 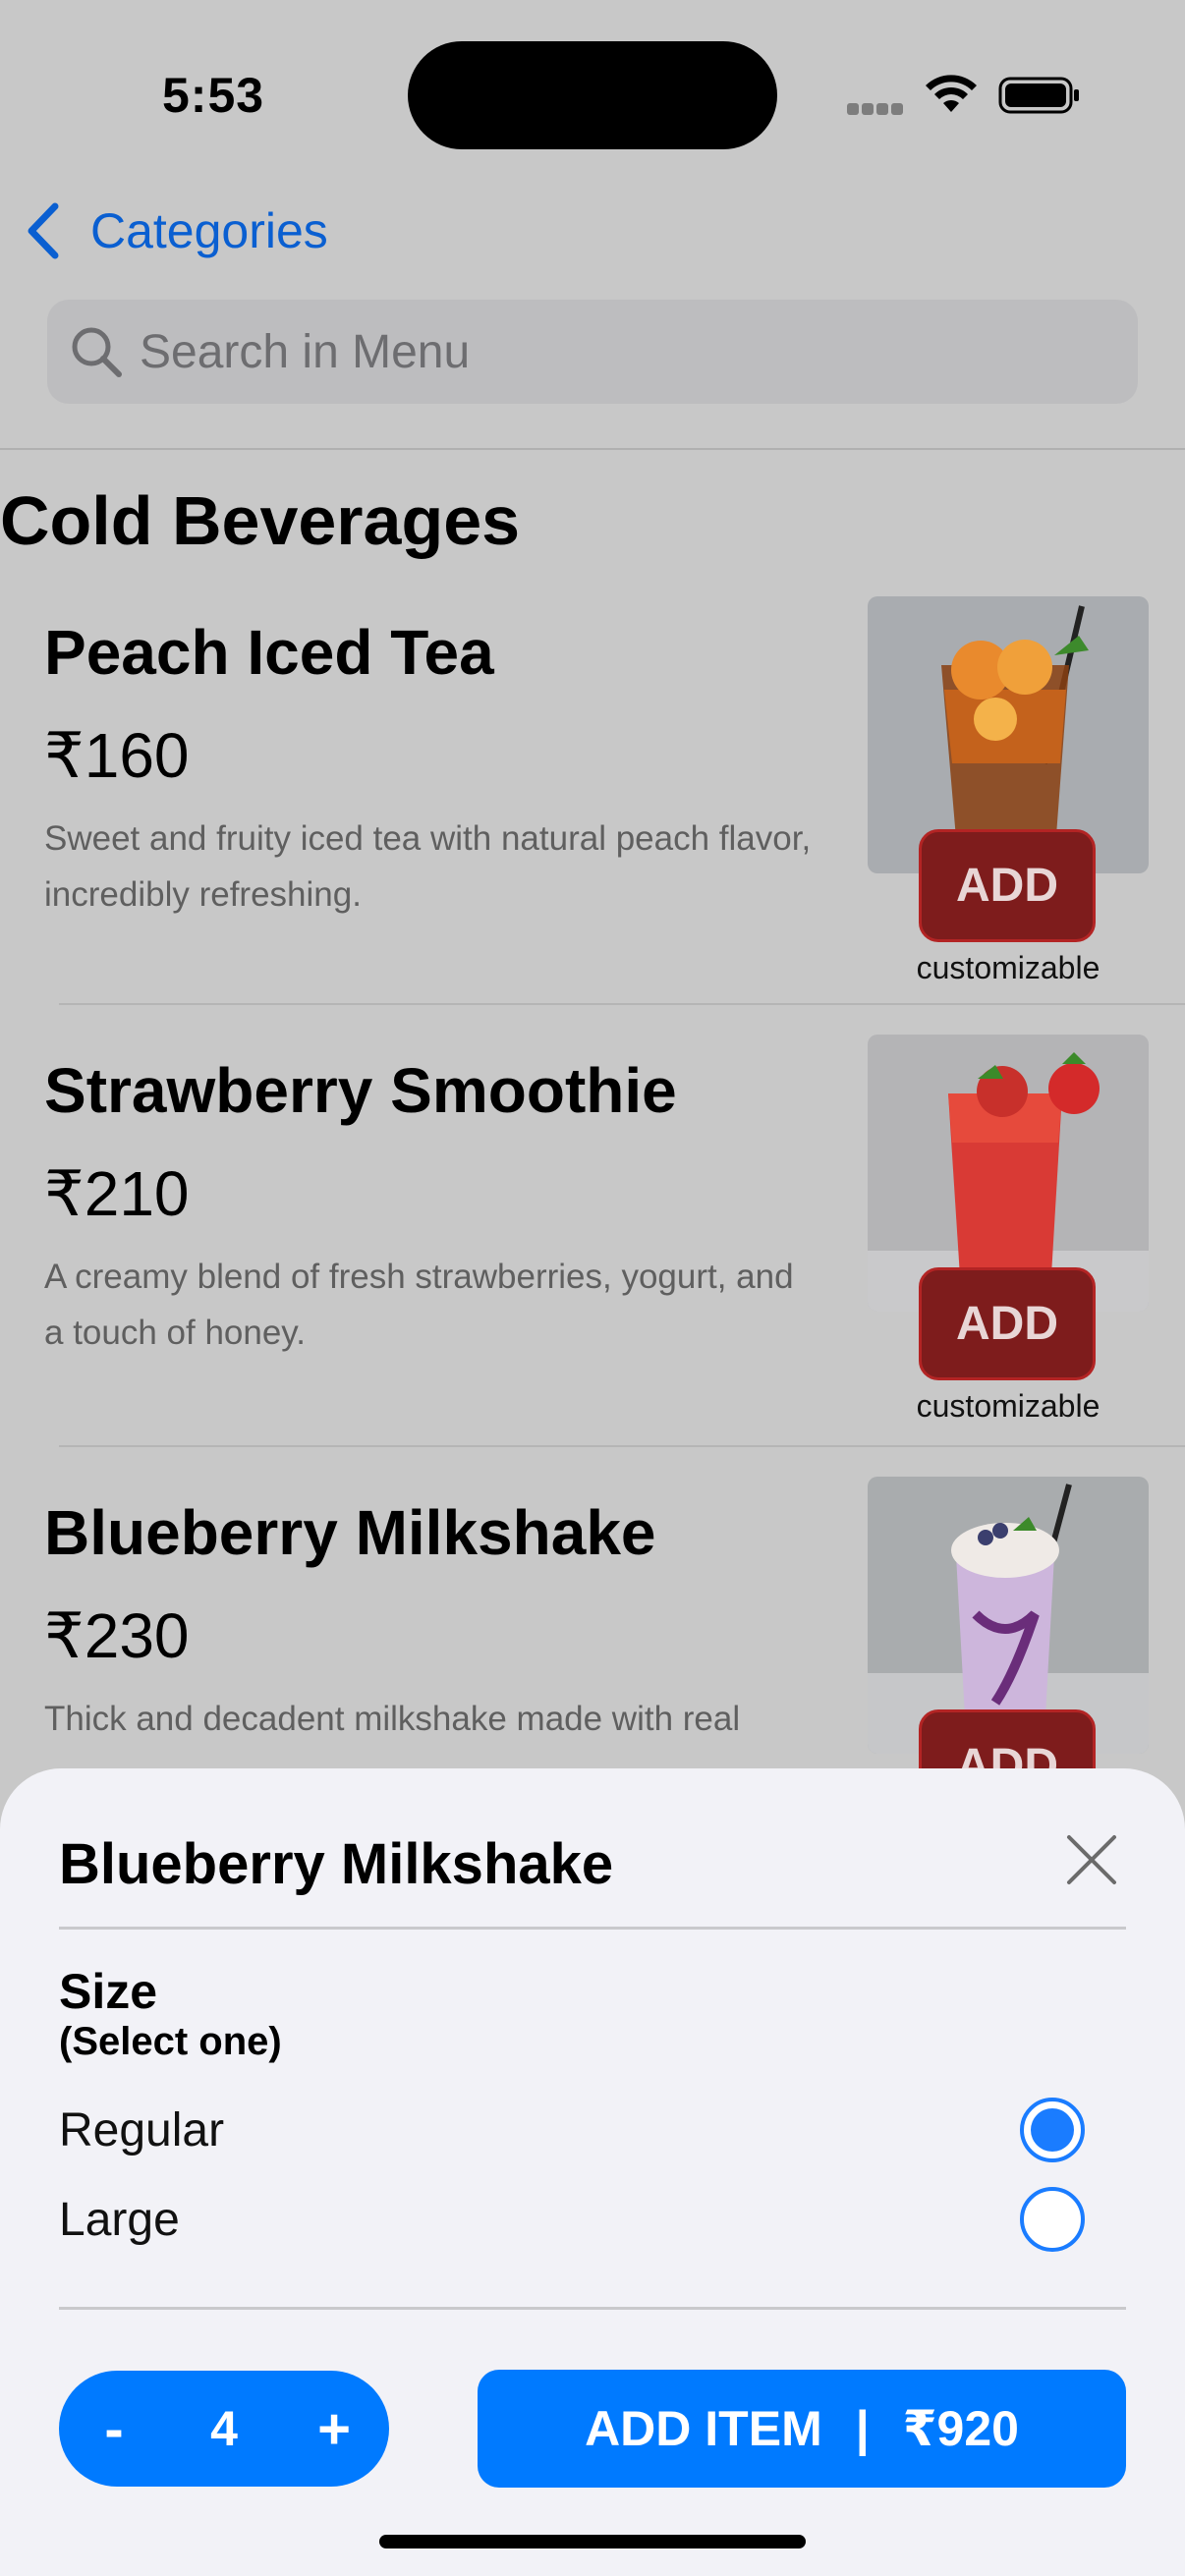 I want to click on item-price: ₹160, so click(x=117, y=755).